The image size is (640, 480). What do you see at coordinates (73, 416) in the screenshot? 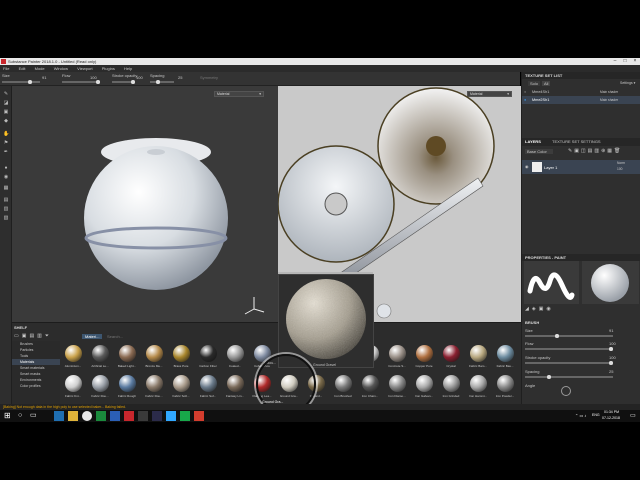
I see `file-explorer-icon` at bounding box center [73, 416].